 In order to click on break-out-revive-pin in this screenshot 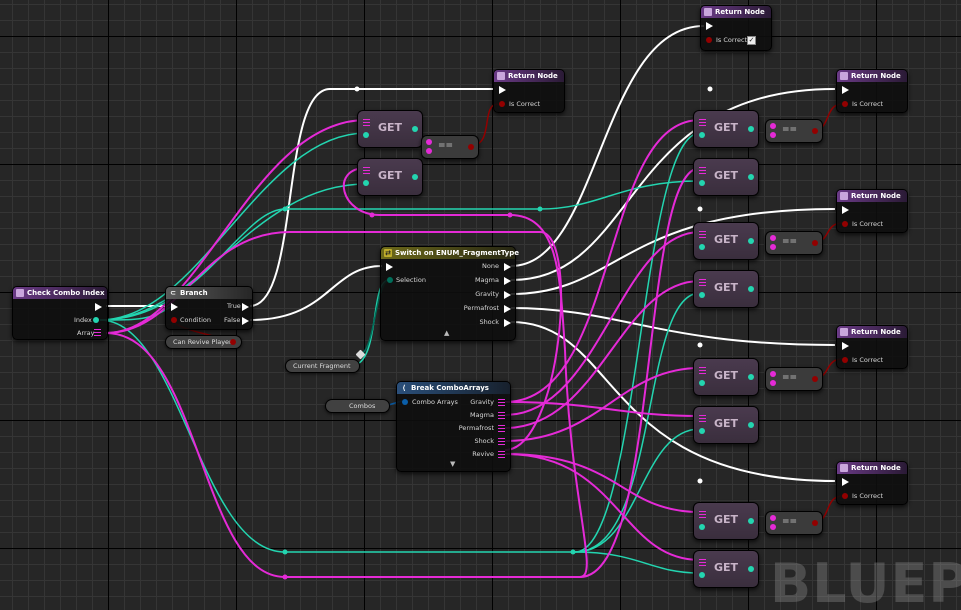, I will do `click(501, 454)`.